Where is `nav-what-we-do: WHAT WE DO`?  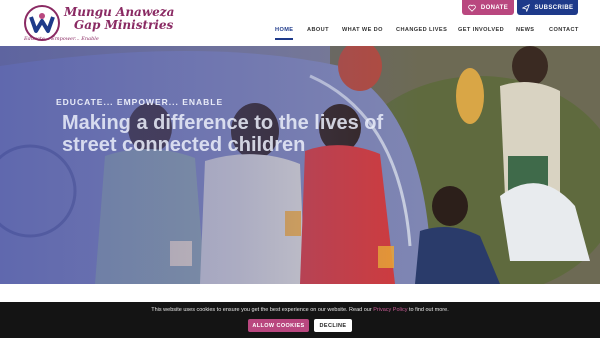
nav-what-we-do: WHAT WE DO is located at coordinates (362, 30).